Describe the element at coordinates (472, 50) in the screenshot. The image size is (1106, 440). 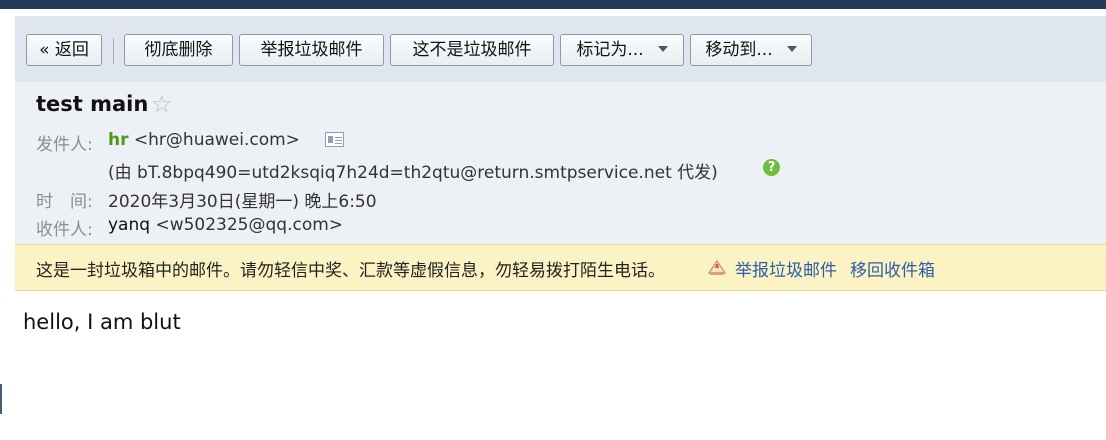
I see `not-spam-button: 这不是垃圾邮件` at that location.